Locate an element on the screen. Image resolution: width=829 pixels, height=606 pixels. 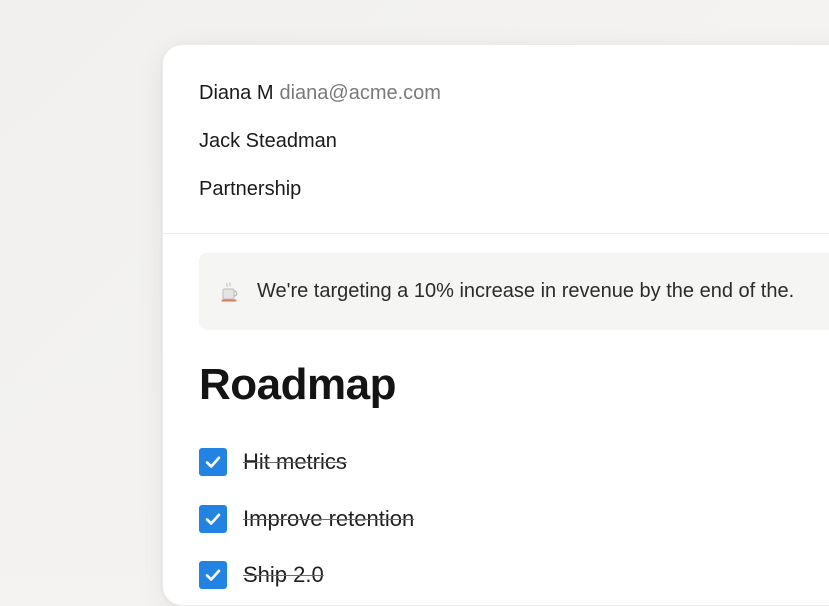
todo-label: Ship 2.0 is located at coordinates (283, 574).